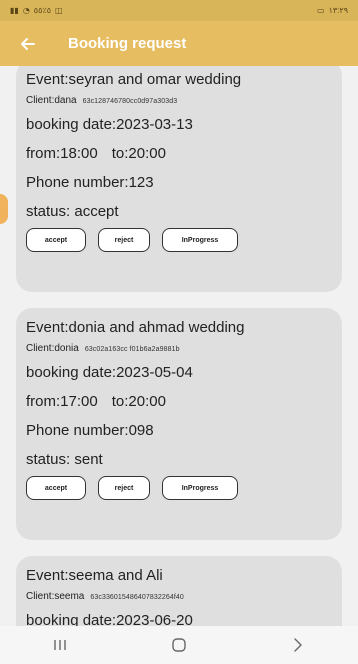 Image resolution: width=358 pixels, height=664 pixels. I want to click on event-title: Event:seyran and omar wedding, so click(134, 79).